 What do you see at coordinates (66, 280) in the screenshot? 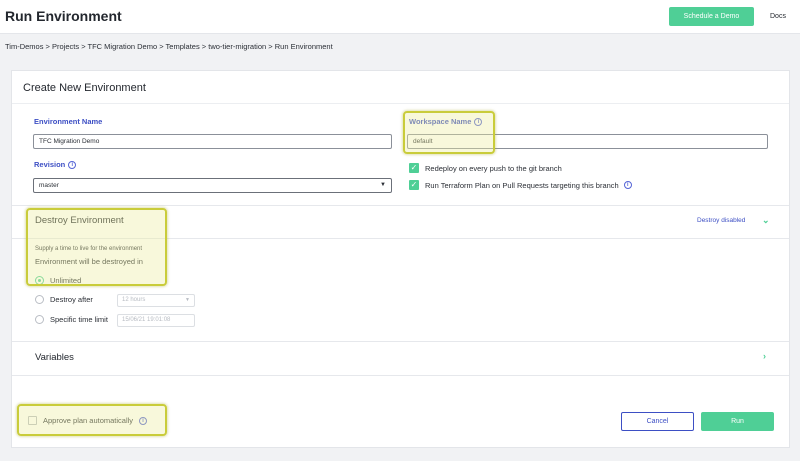
I see `radio-unlimited-label: Unlimited` at bounding box center [66, 280].